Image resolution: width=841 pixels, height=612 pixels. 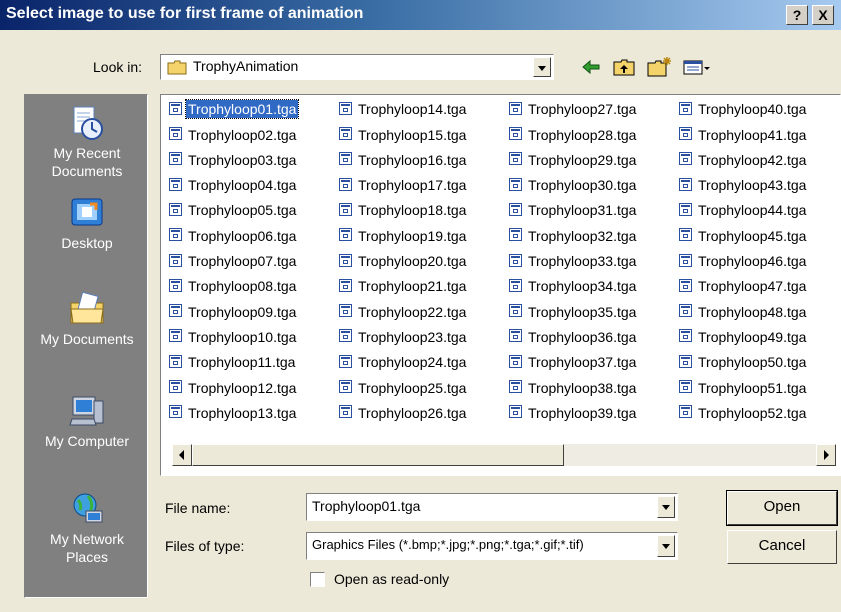 I want to click on file-item: Trophyloop33.tga, so click(x=573, y=261).